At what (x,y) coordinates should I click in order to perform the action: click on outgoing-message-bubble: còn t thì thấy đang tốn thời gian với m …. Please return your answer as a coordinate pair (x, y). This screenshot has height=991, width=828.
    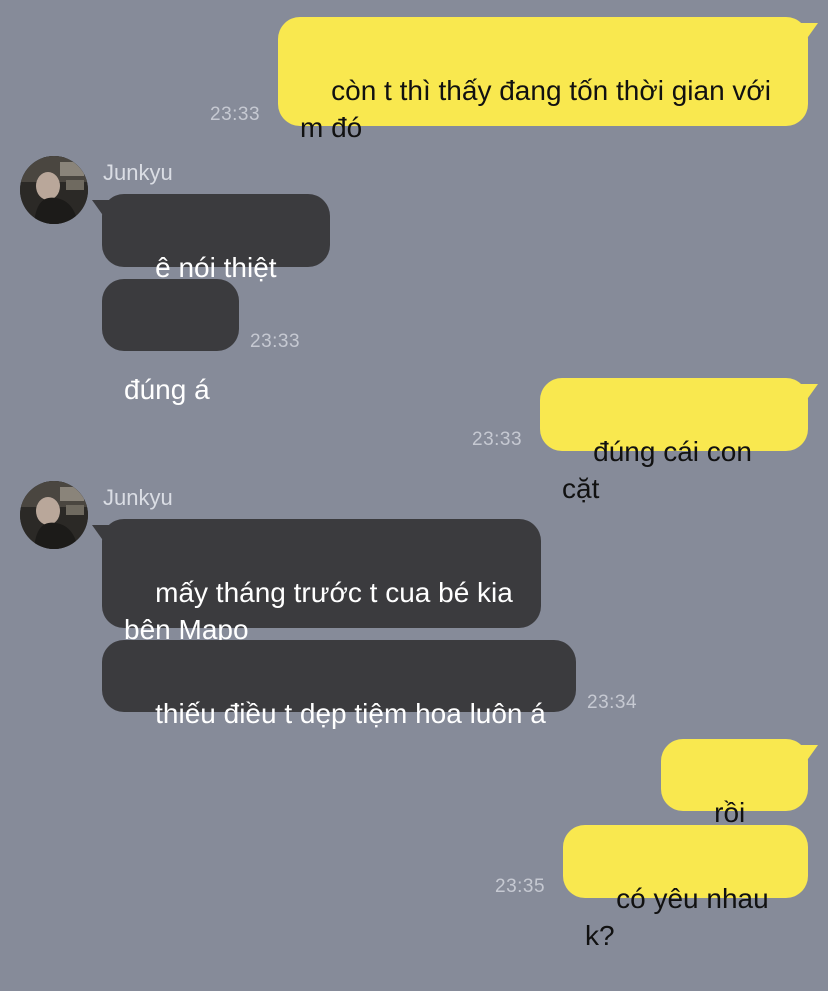
    Looking at the image, I should click on (543, 80).